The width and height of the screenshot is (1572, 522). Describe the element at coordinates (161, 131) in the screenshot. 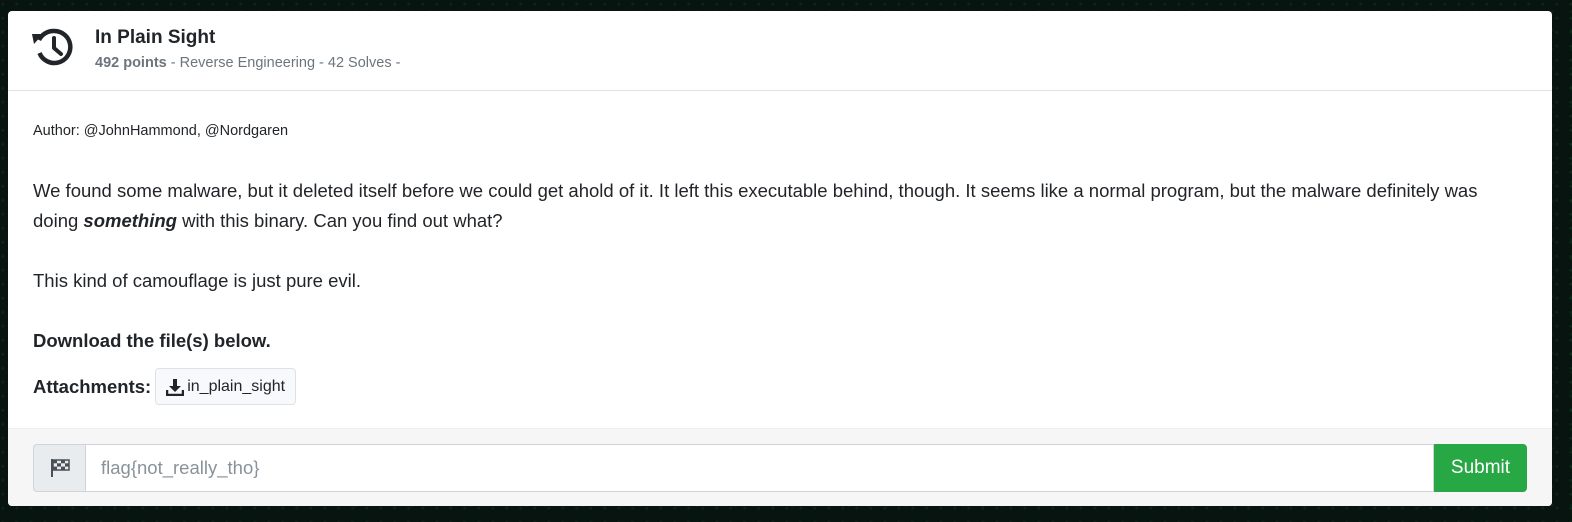

I see `challenge-author: Author: @JohnHammond, @Nordgaren` at that location.